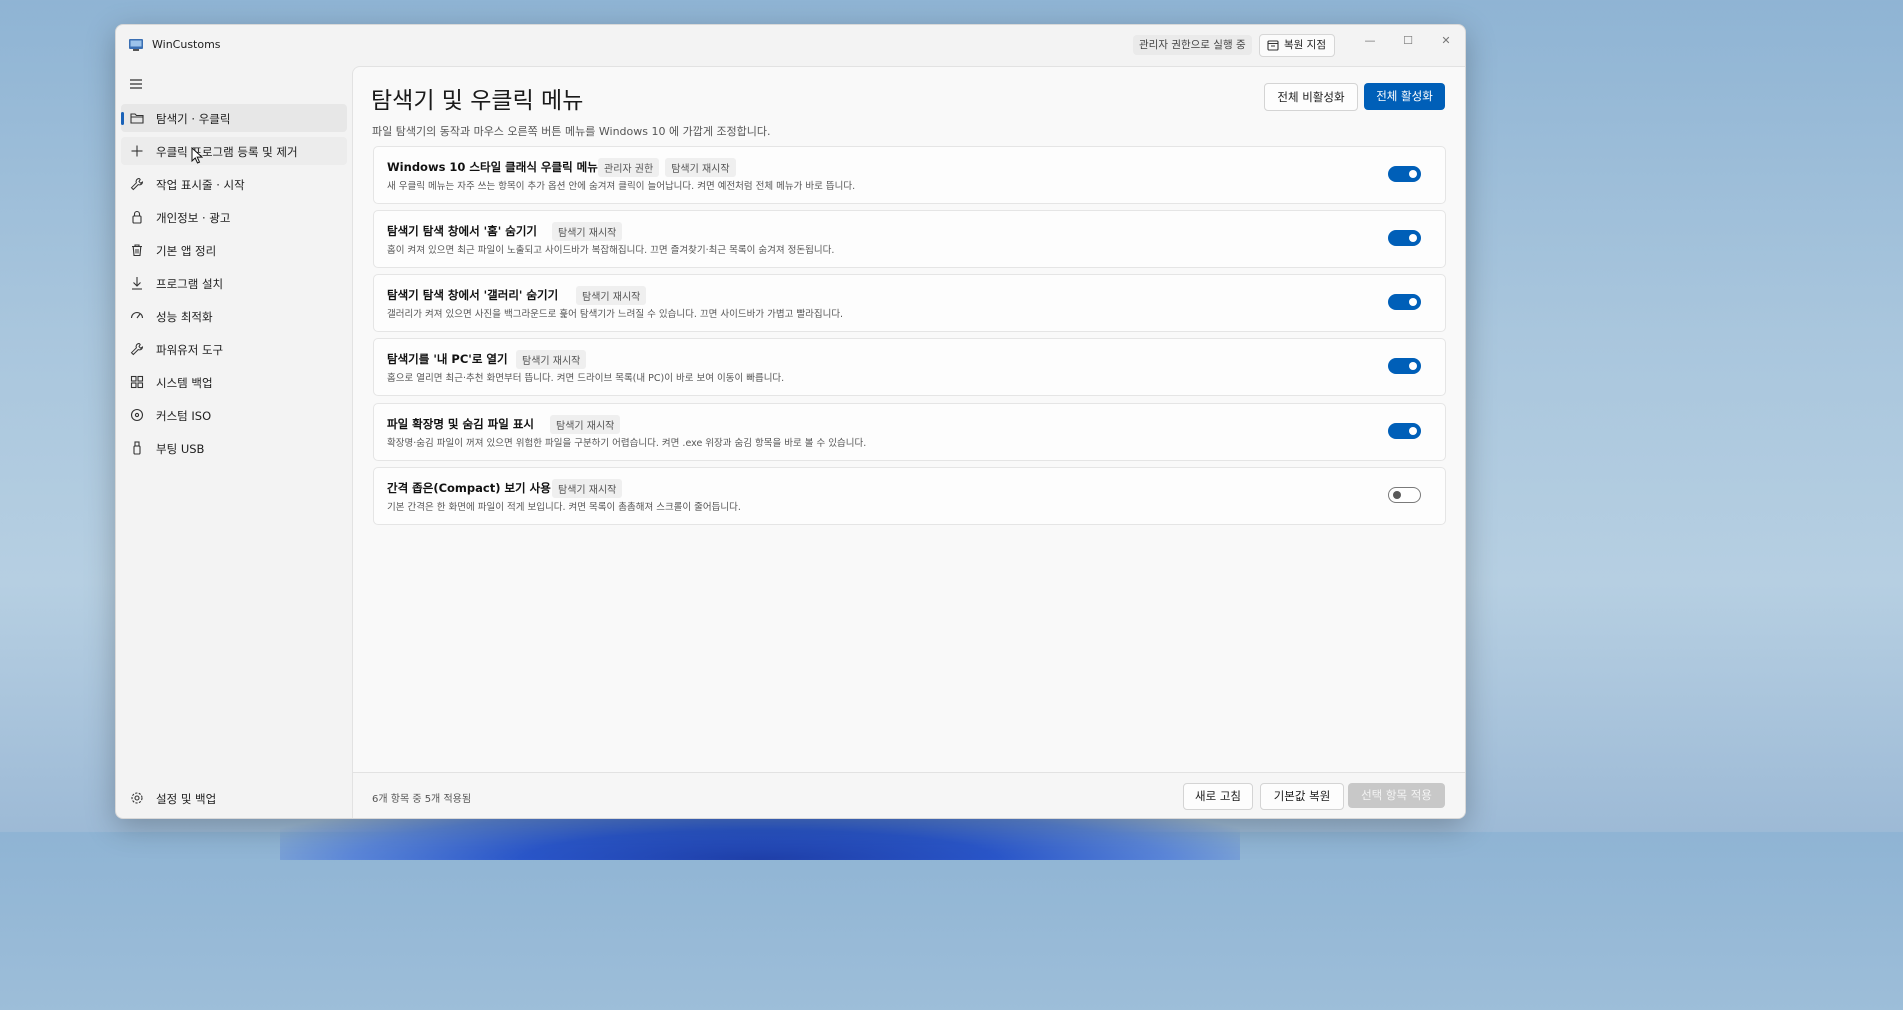 Image resolution: width=1903 pixels, height=1010 pixels. I want to click on restore-point-button: 복원 지점, so click(1297, 45).